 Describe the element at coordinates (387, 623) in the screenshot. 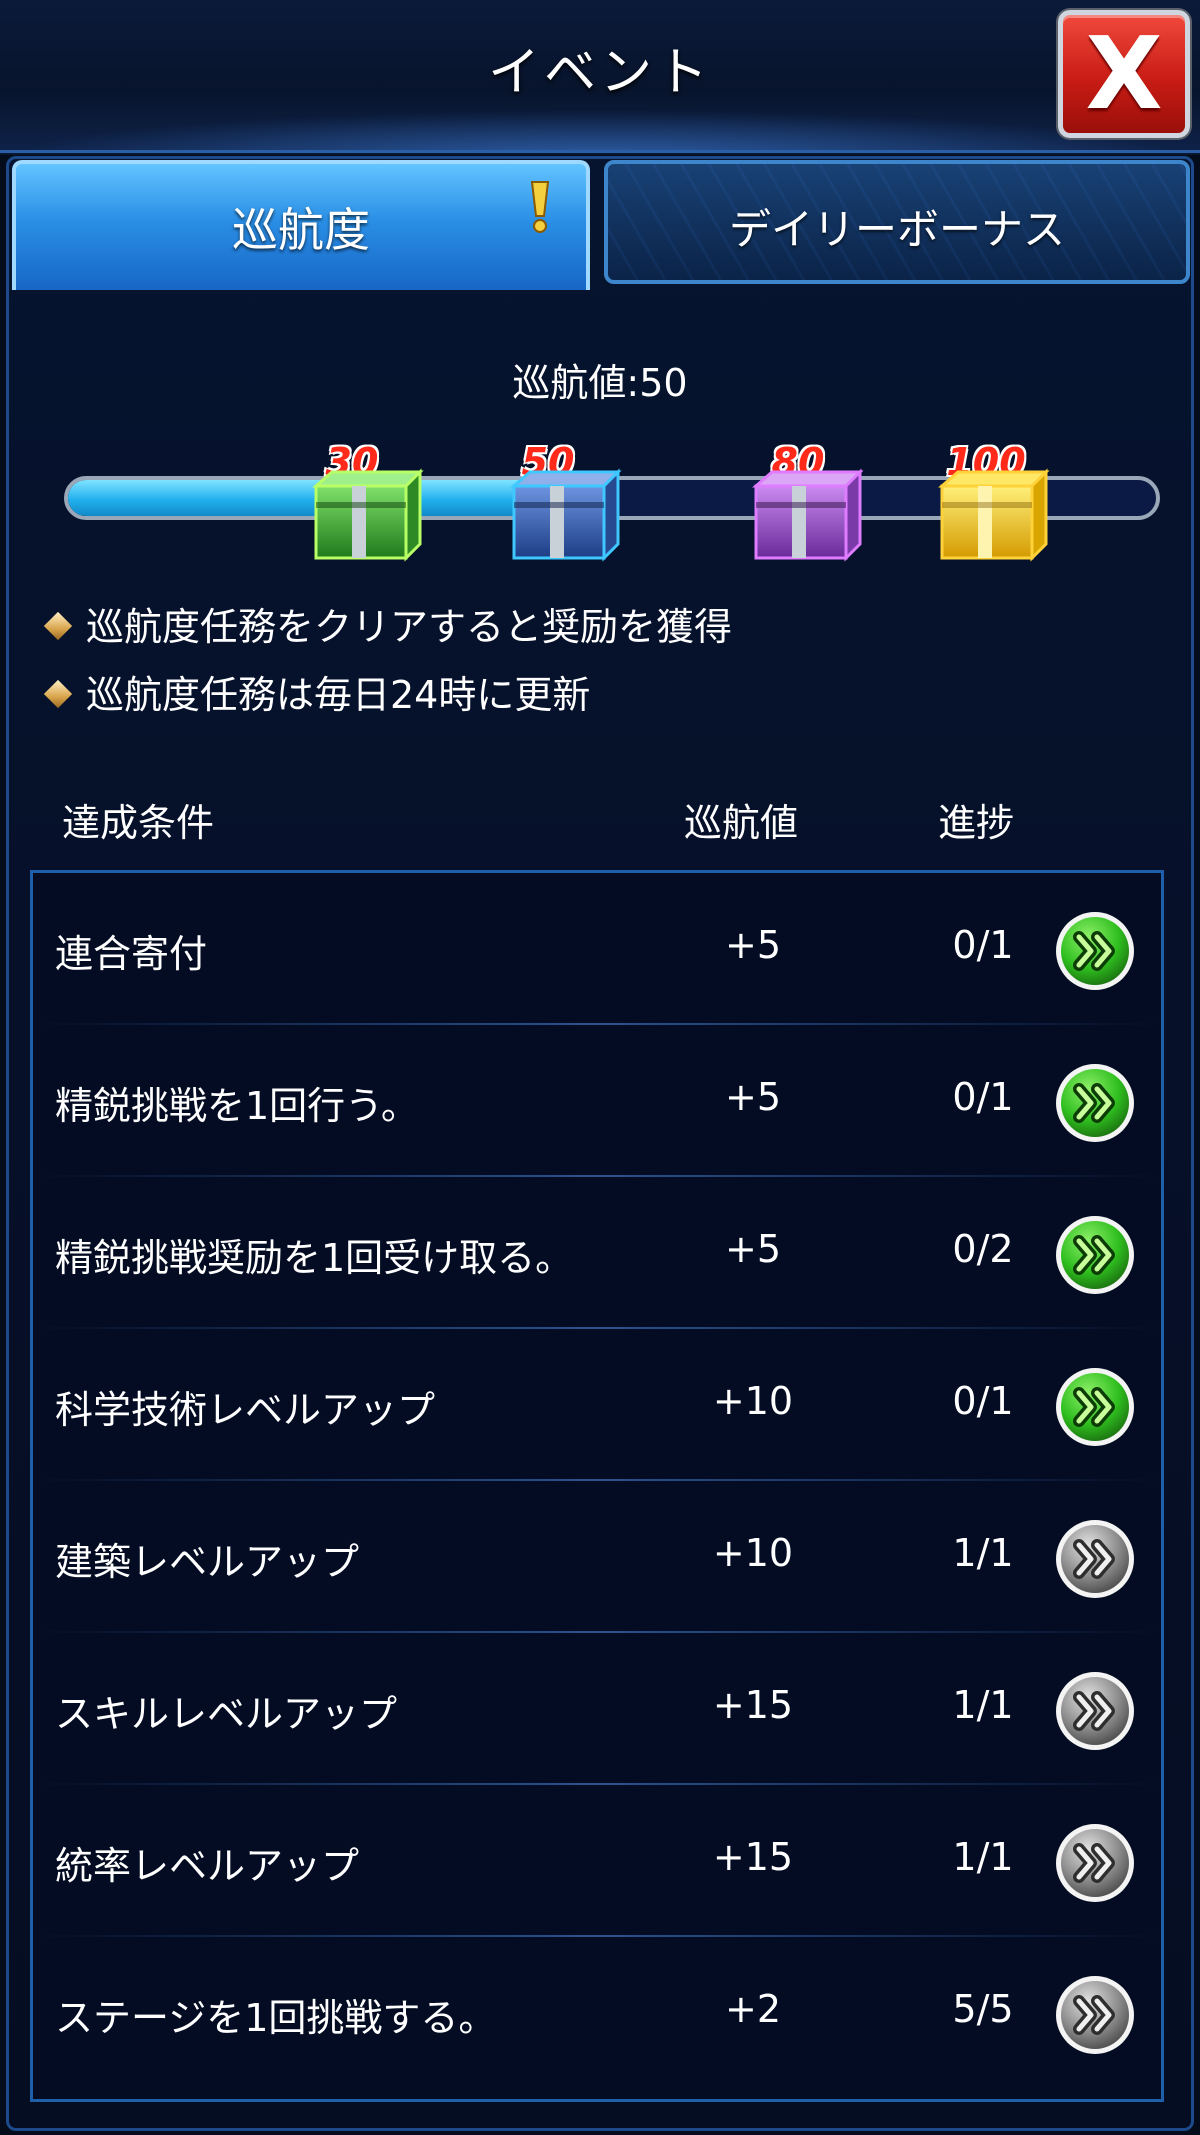

I see `info-line-1: 巡航度任務をクリアすると奨励を獲得` at that location.